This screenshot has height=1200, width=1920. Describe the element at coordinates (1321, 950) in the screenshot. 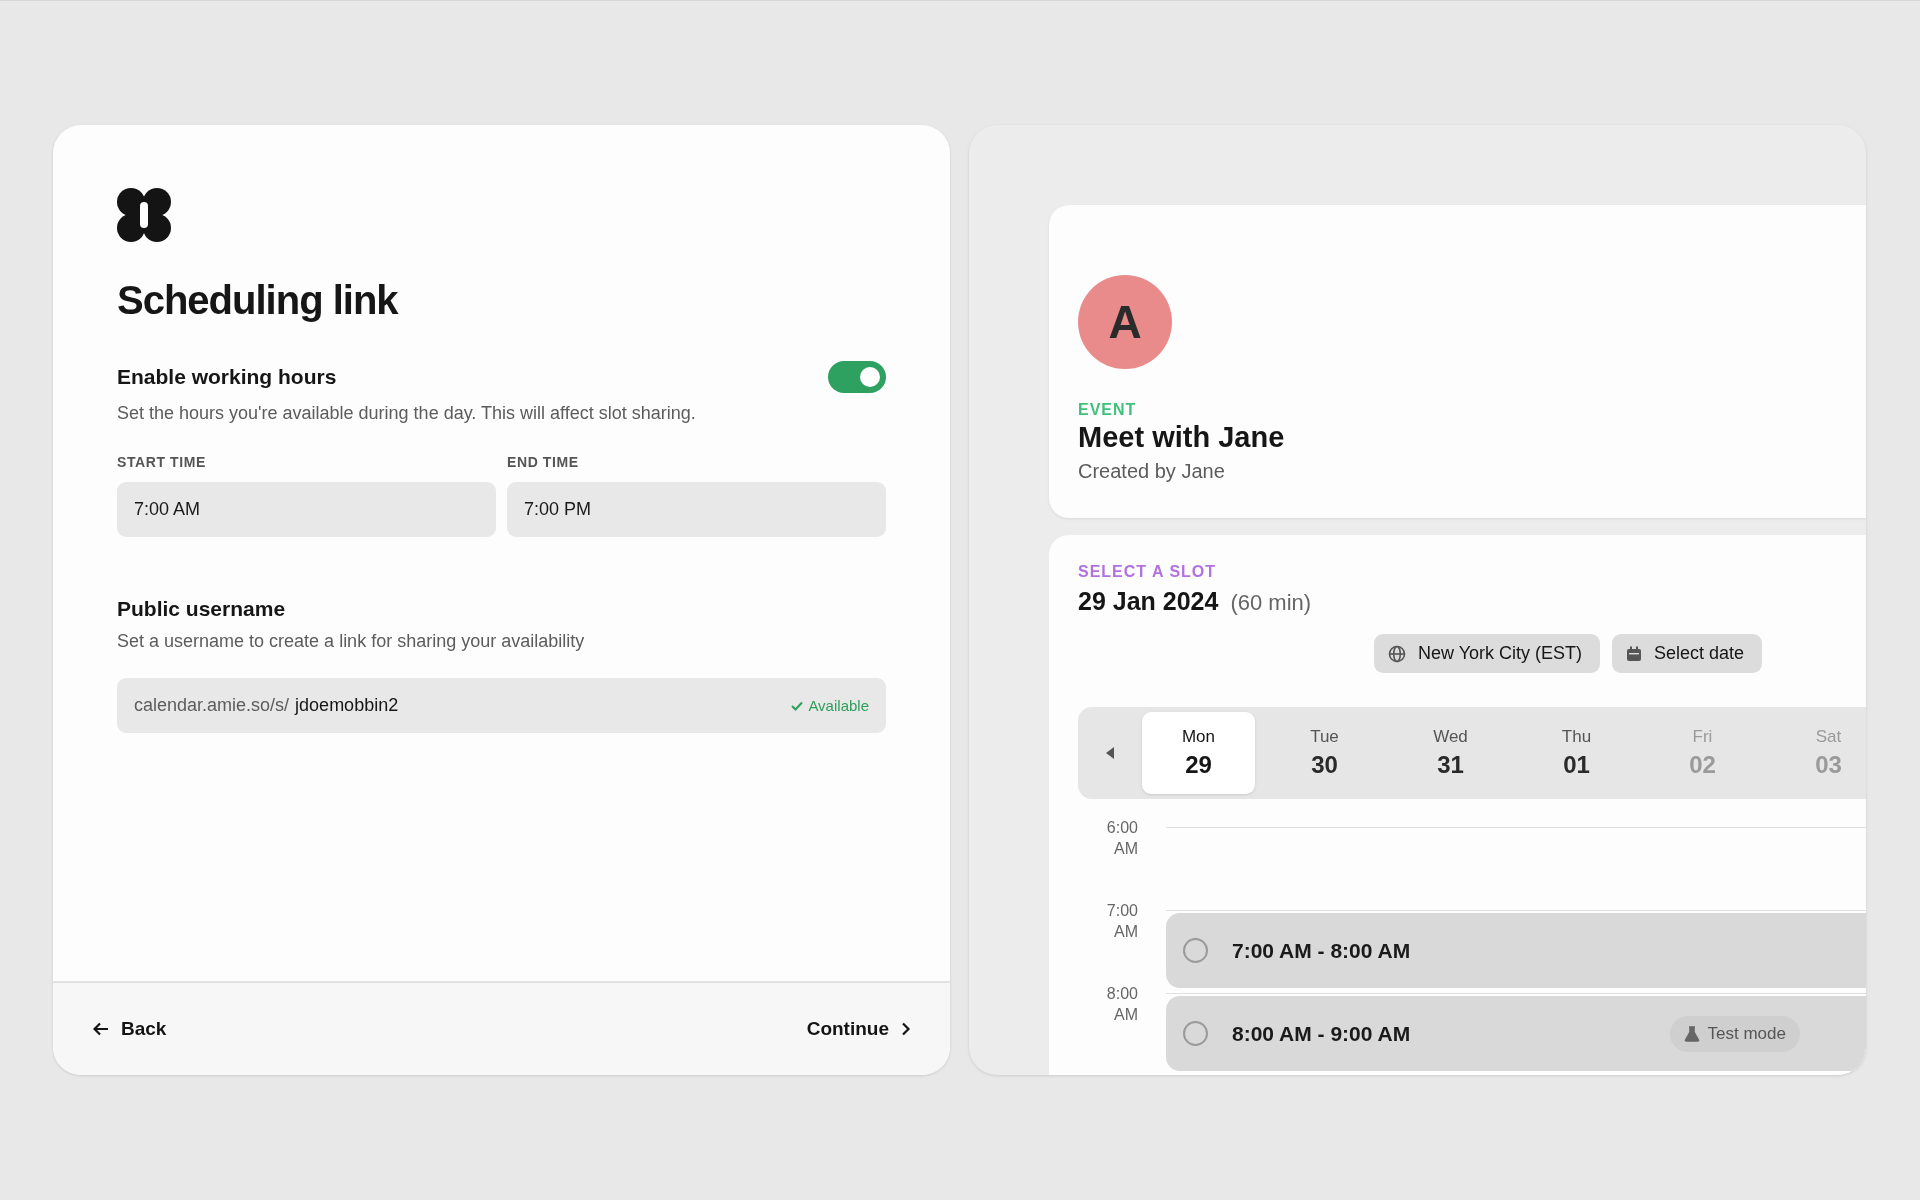

I see `slot-time: 7:00 AM - 8:00 AM` at that location.